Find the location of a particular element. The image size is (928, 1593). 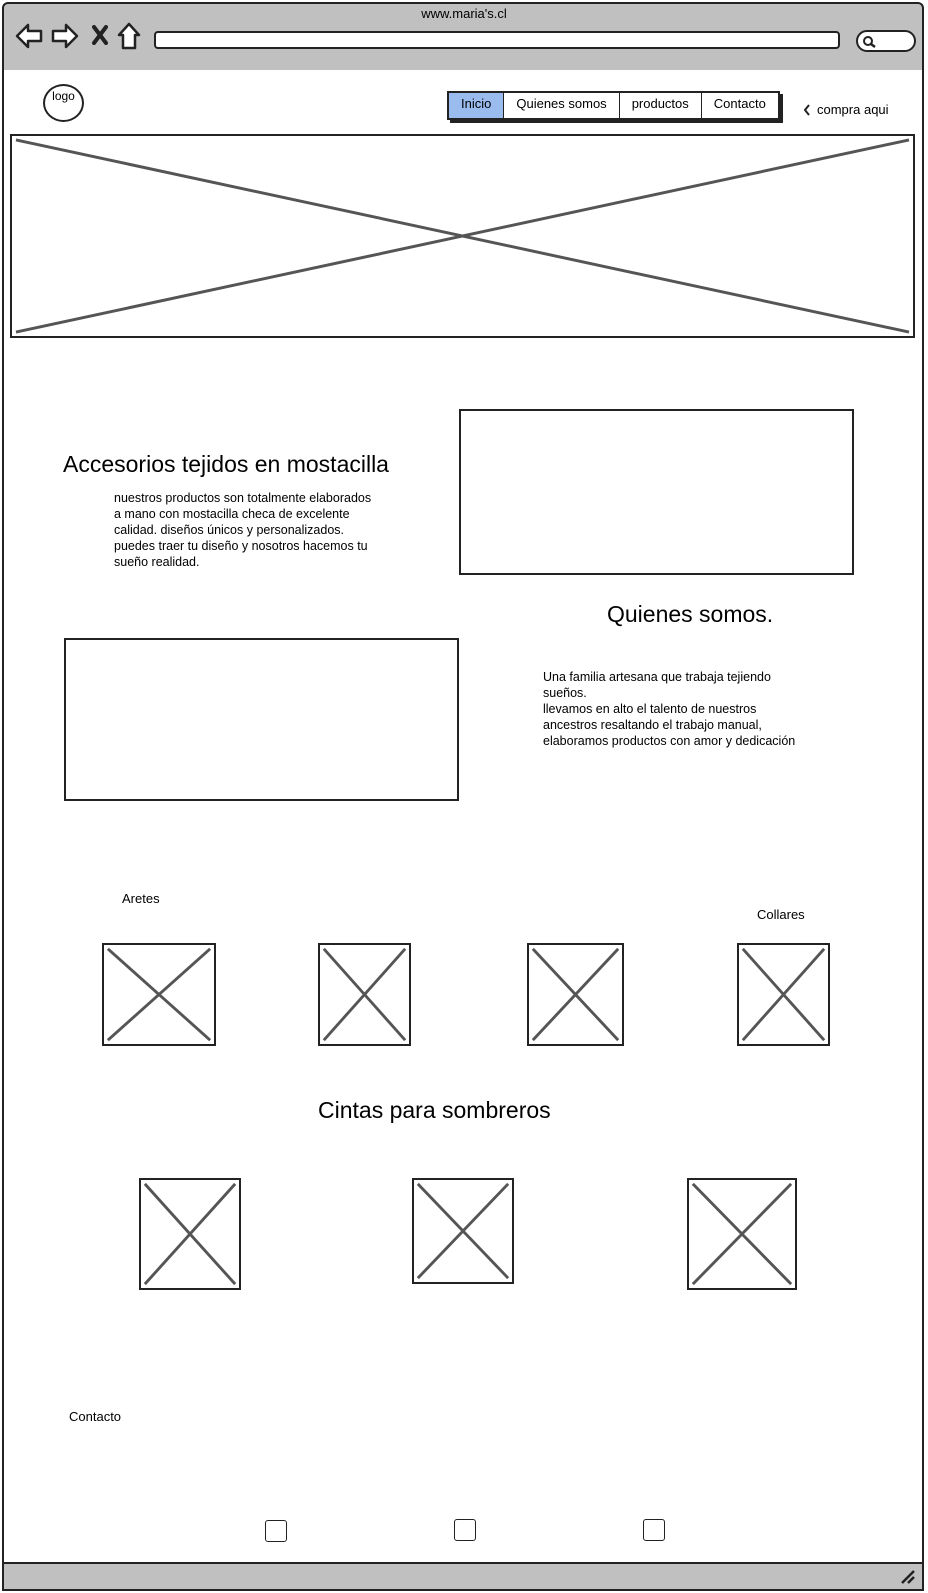

intro-title: Accesorios tejidos en mostacilla is located at coordinates (226, 464).